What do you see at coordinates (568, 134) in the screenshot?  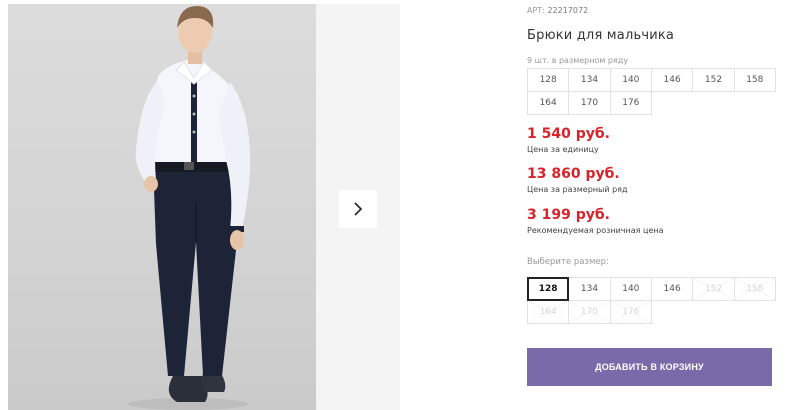 I see `unit-price: 1 540 руб.` at bounding box center [568, 134].